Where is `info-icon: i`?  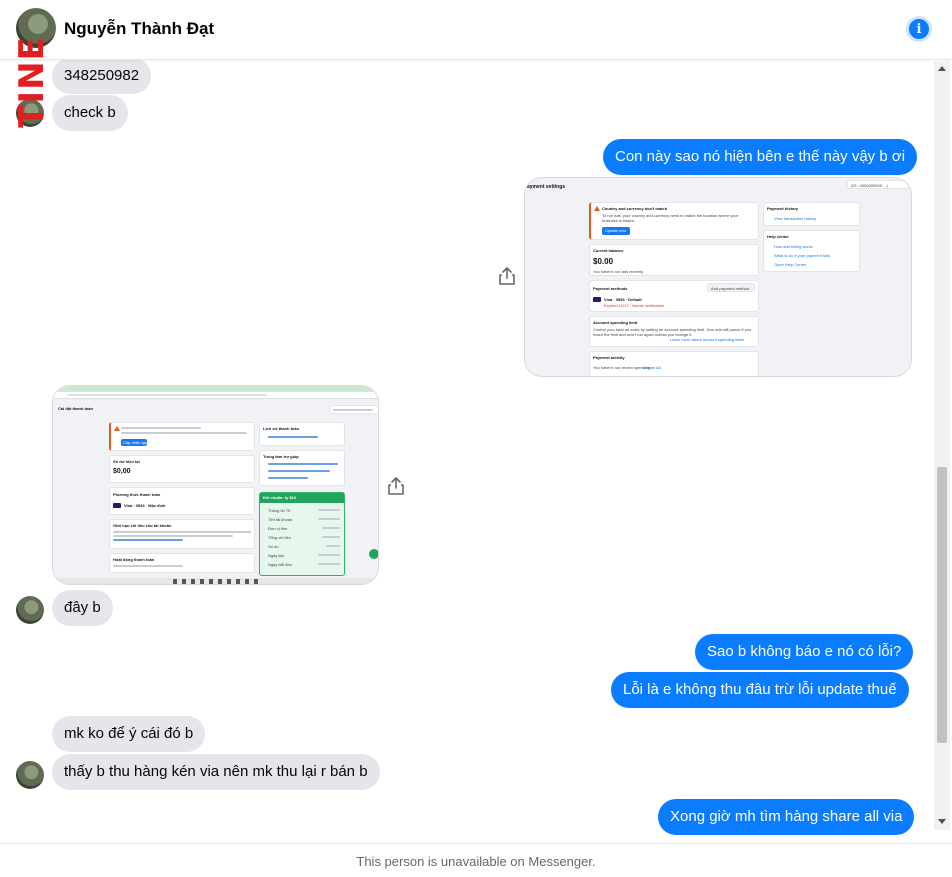 info-icon: i is located at coordinates (919, 29).